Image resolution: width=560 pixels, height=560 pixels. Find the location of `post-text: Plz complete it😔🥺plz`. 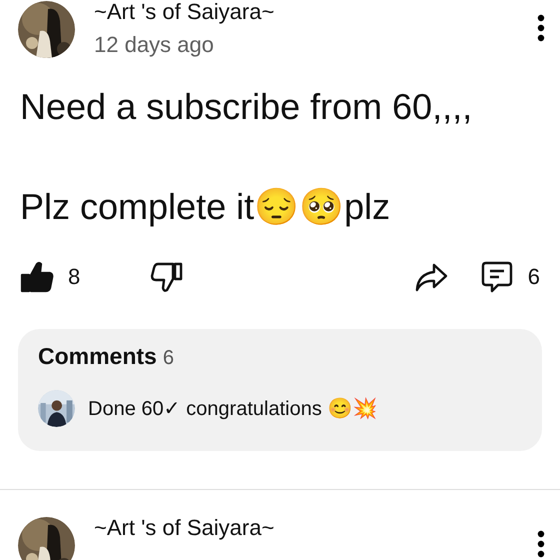

post-text: Plz complete it😔🥺plz is located at coordinates (206, 207).